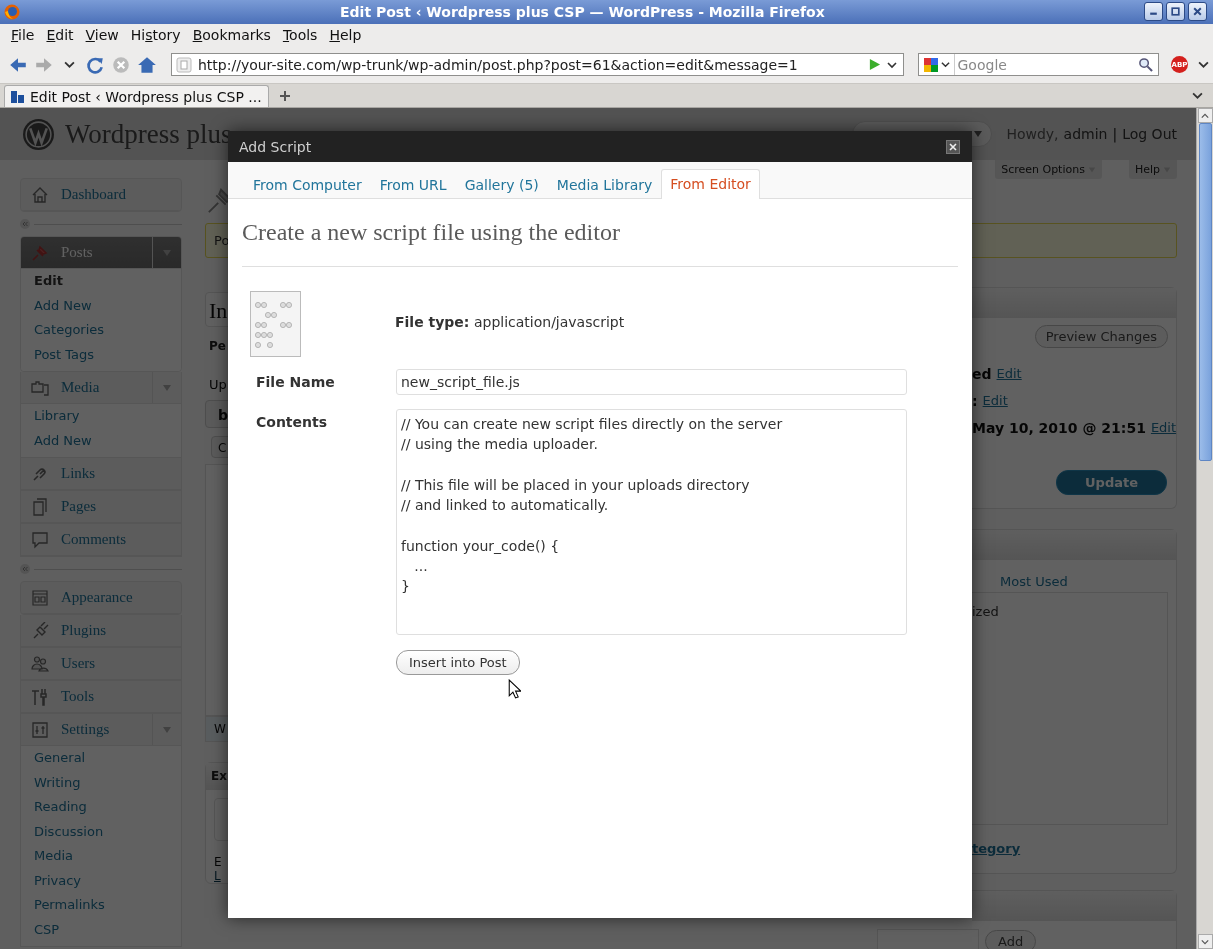 The width and height of the screenshot is (1213, 949). Describe the element at coordinates (1059, 427) in the screenshot. I see `status-label: May 10, 2010 @ 21:51` at that location.